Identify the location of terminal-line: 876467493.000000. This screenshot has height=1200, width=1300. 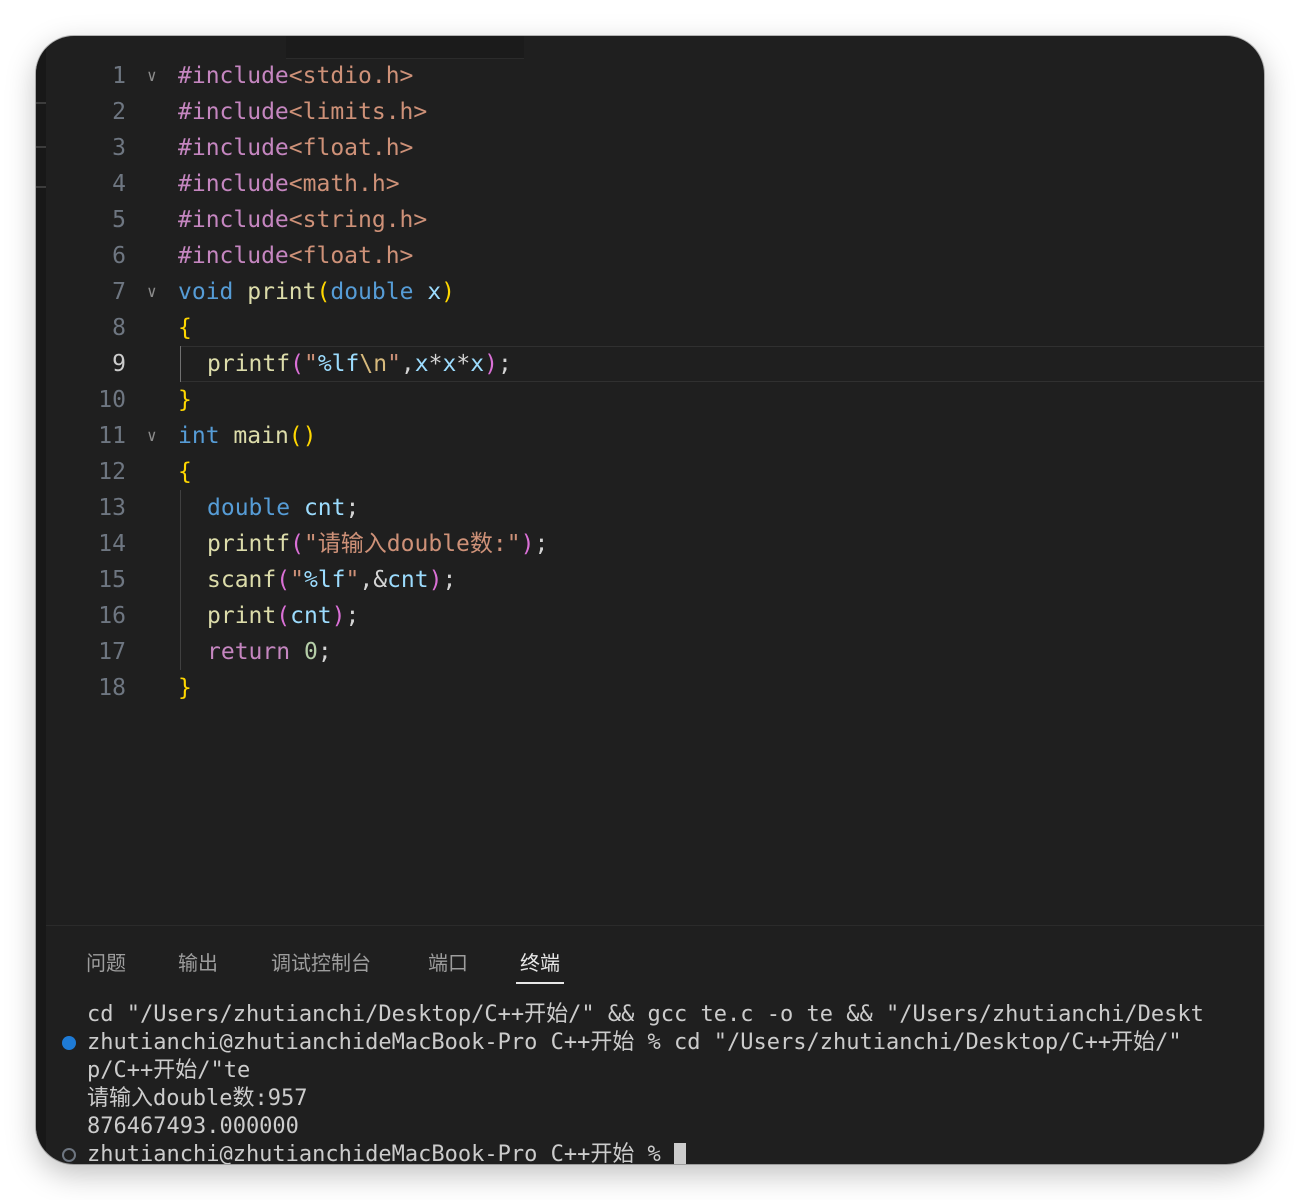
(193, 1127).